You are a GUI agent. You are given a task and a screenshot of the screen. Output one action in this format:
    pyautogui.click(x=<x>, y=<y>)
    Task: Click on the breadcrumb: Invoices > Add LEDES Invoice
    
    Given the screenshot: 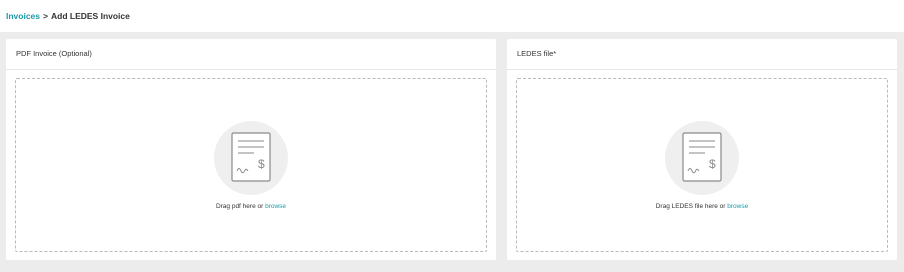 What is the action you would take?
    pyautogui.click(x=68, y=16)
    